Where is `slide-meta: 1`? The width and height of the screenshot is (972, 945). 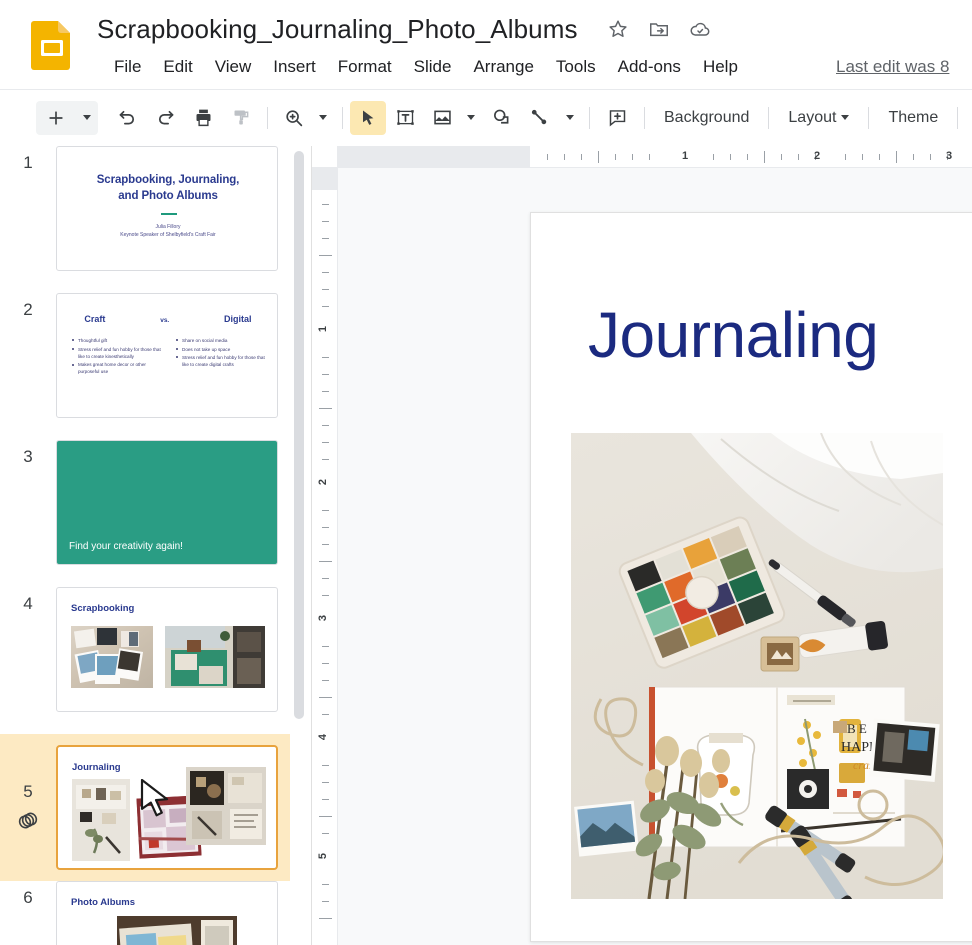 slide-meta: 1 is located at coordinates (28, 158).